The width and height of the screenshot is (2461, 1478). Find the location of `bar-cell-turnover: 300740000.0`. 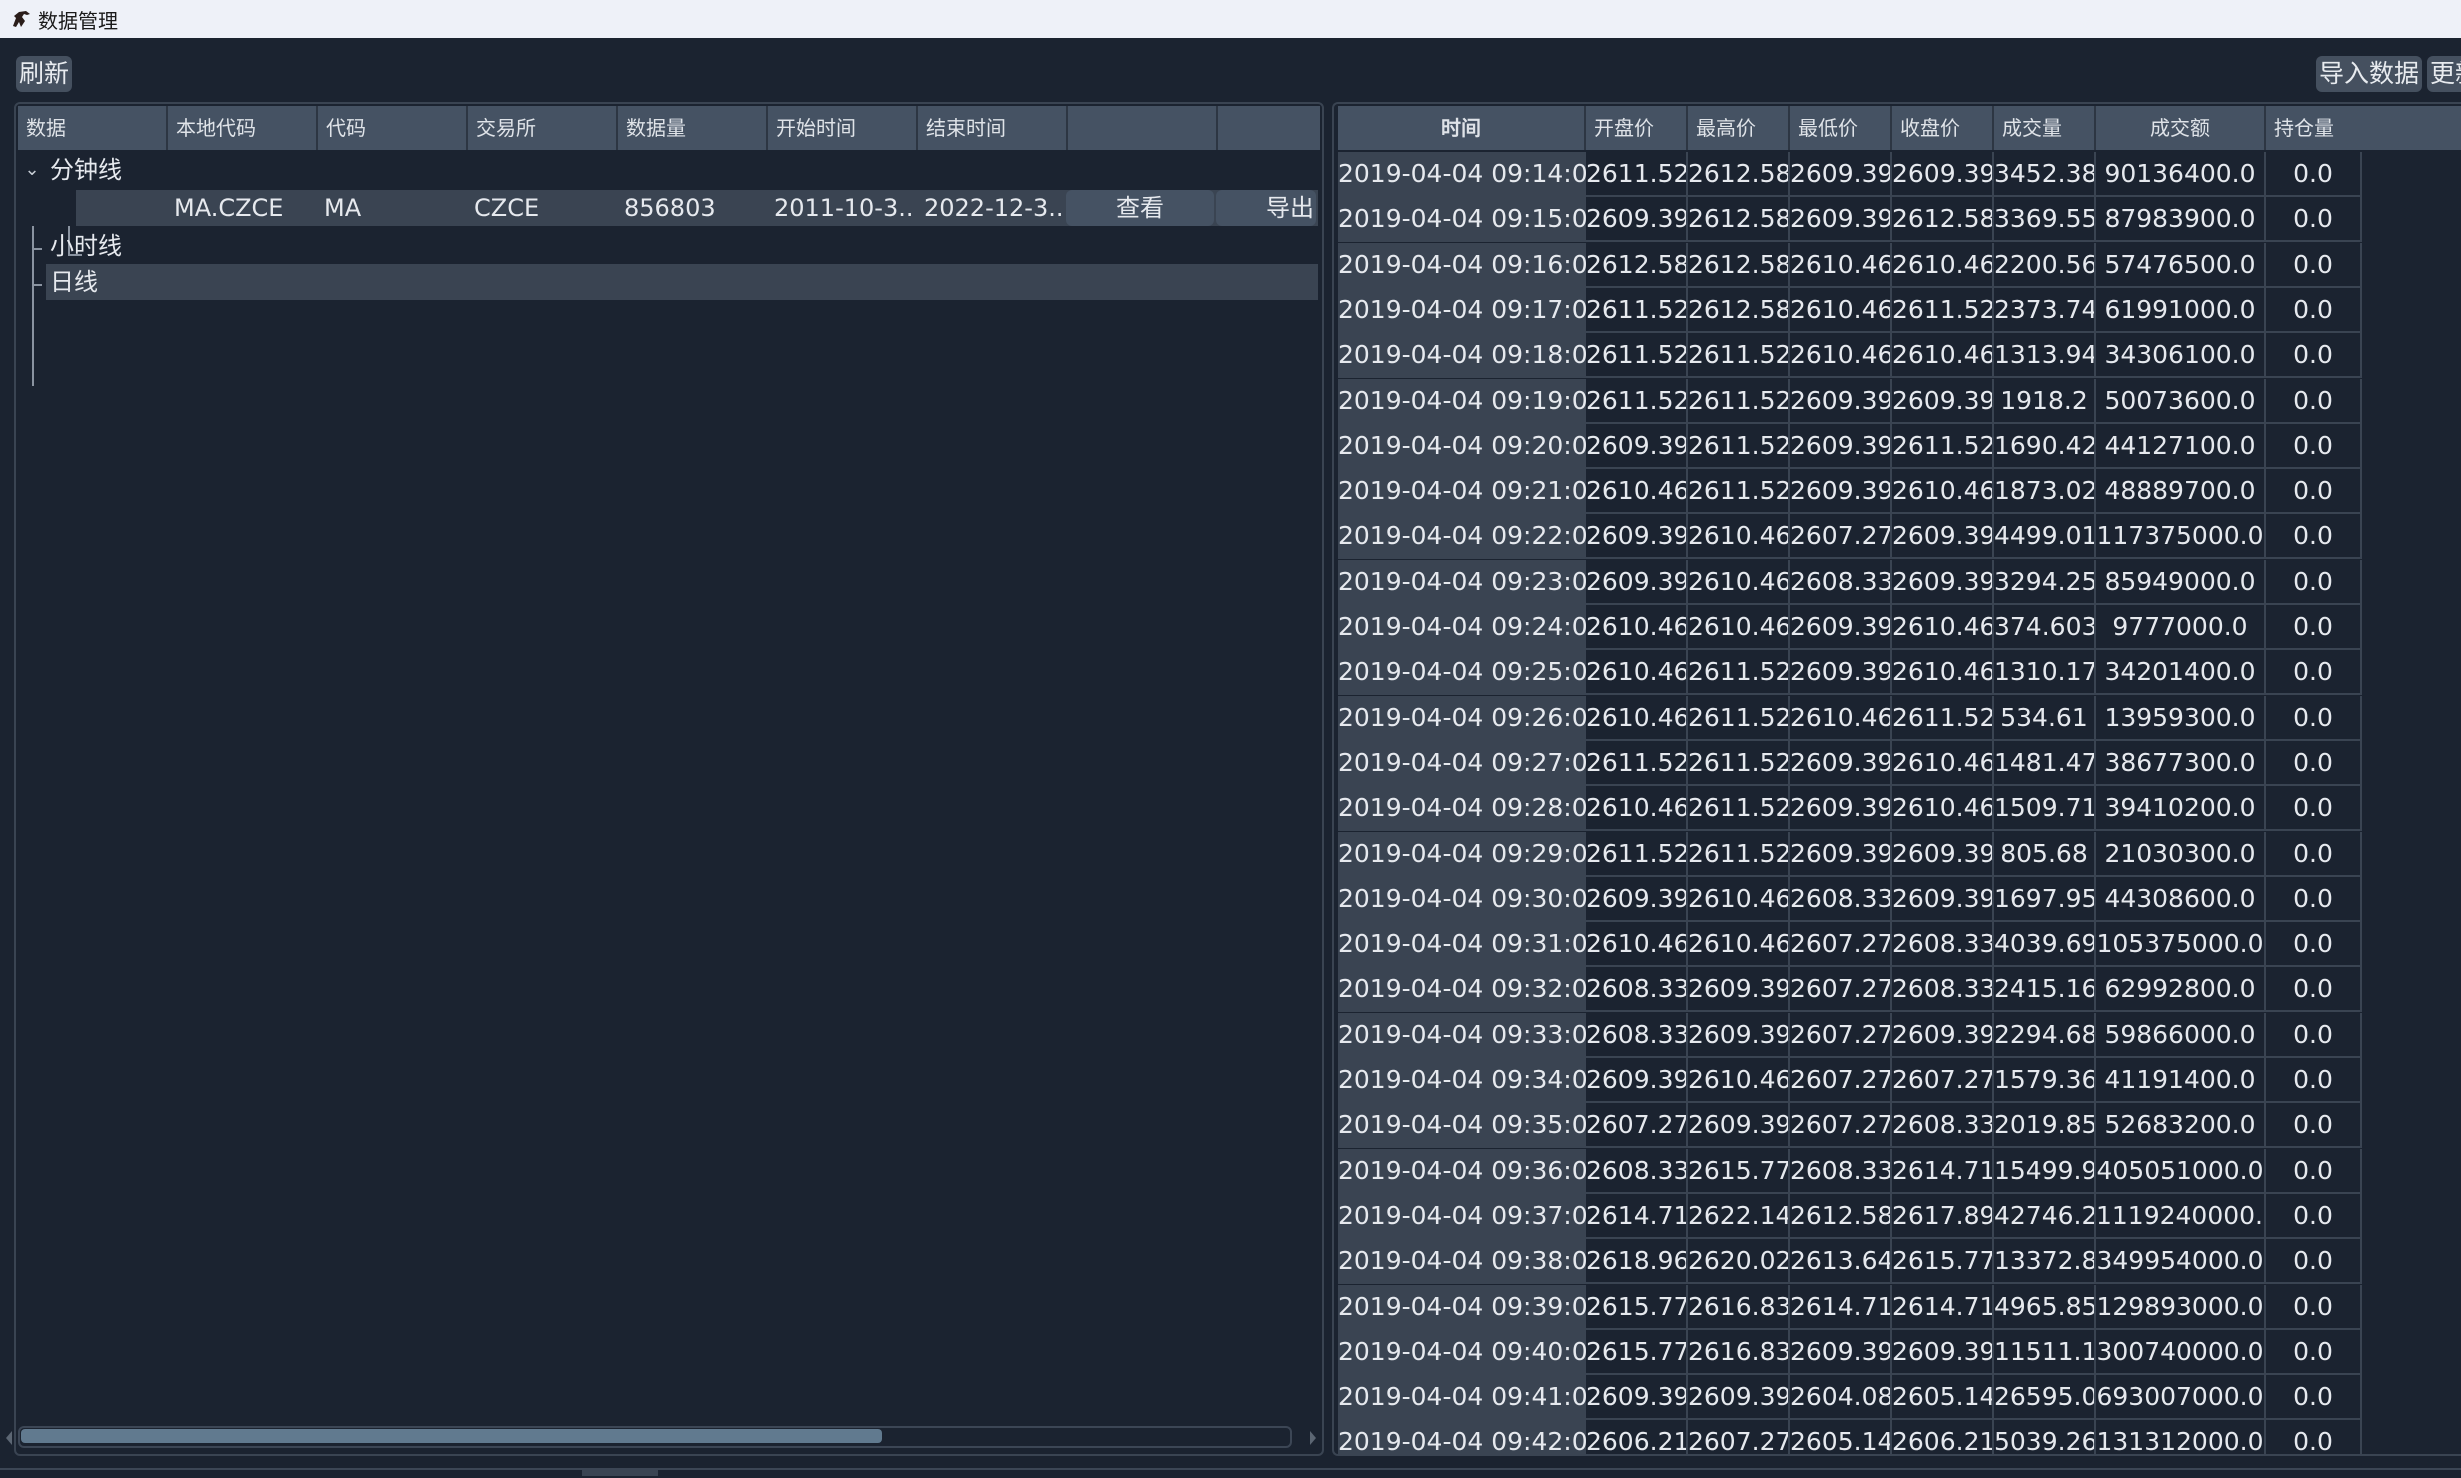

bar-cell-turnover: 300740000.0 is located at coordinates (2181, 1352).